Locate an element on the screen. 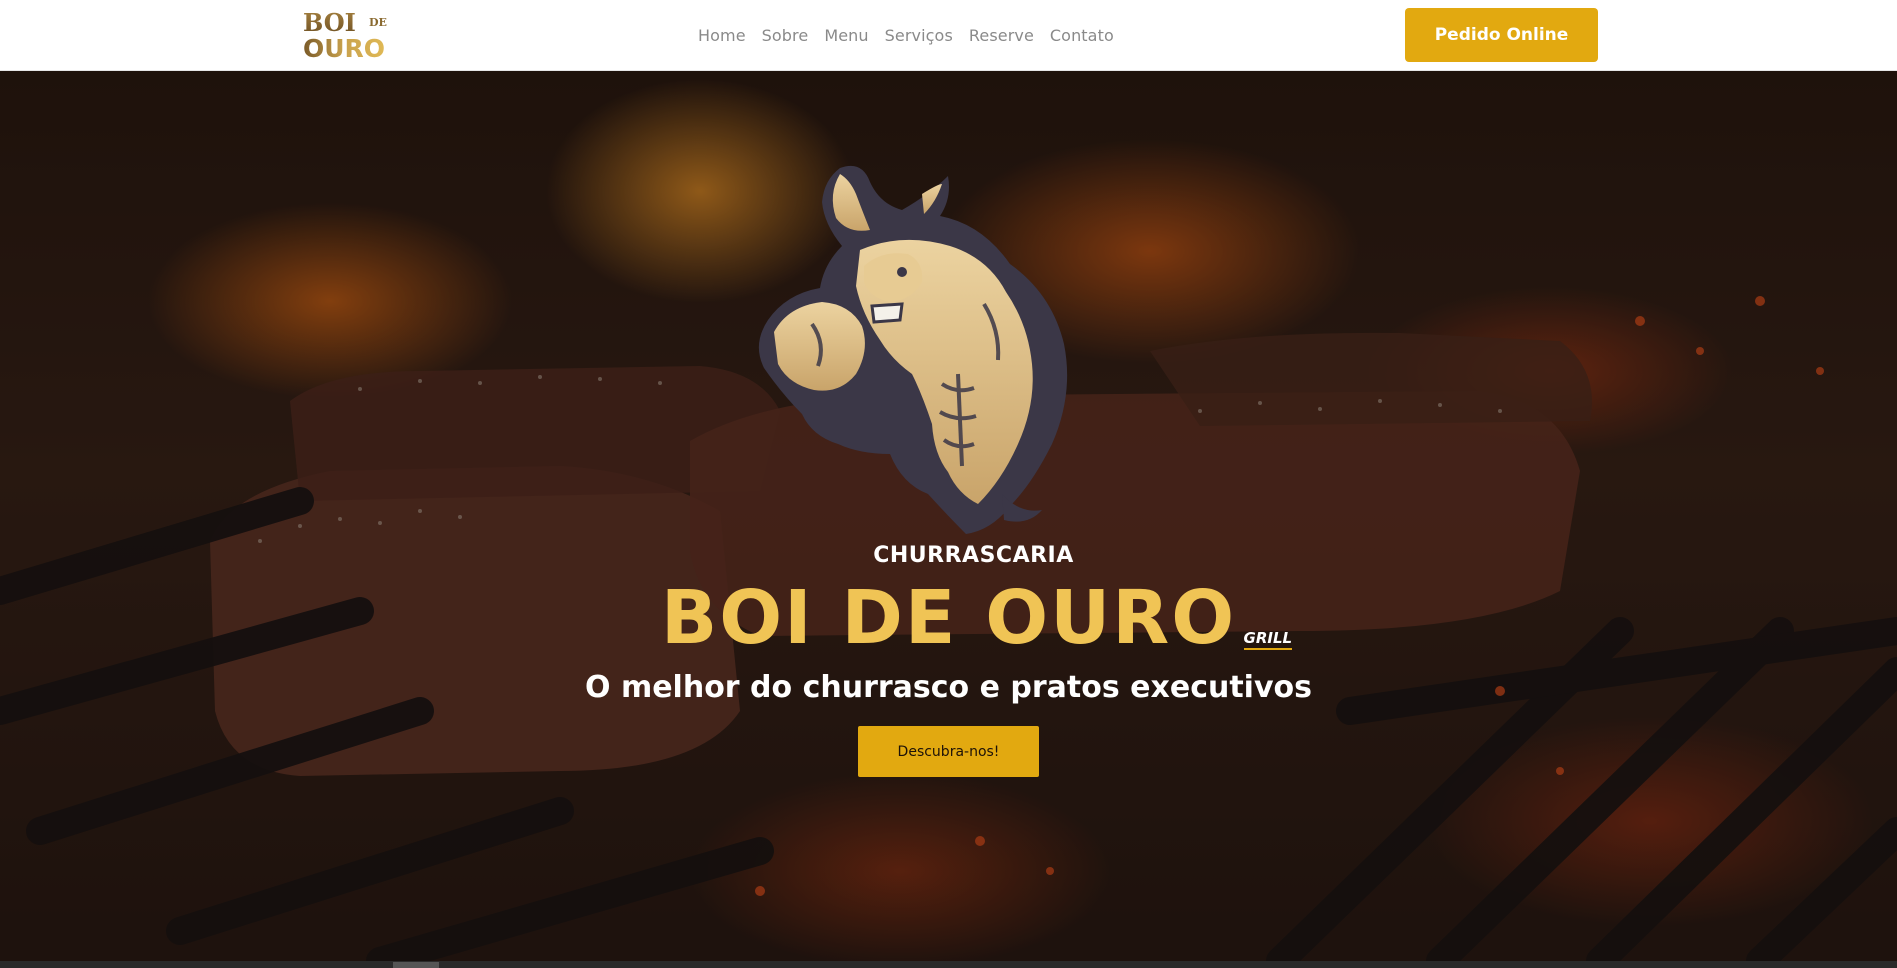  nav-link-home: Home is located at coordinates (722, 35).